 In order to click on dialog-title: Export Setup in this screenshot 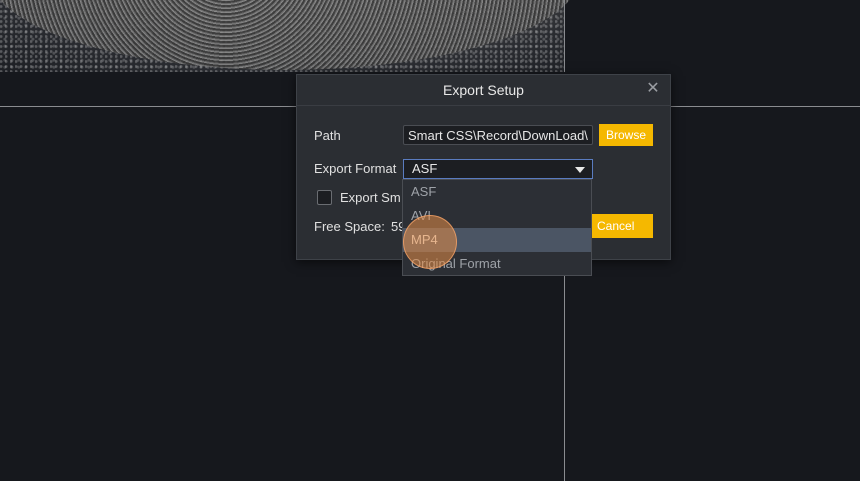, I will do `click(483, 90)`.